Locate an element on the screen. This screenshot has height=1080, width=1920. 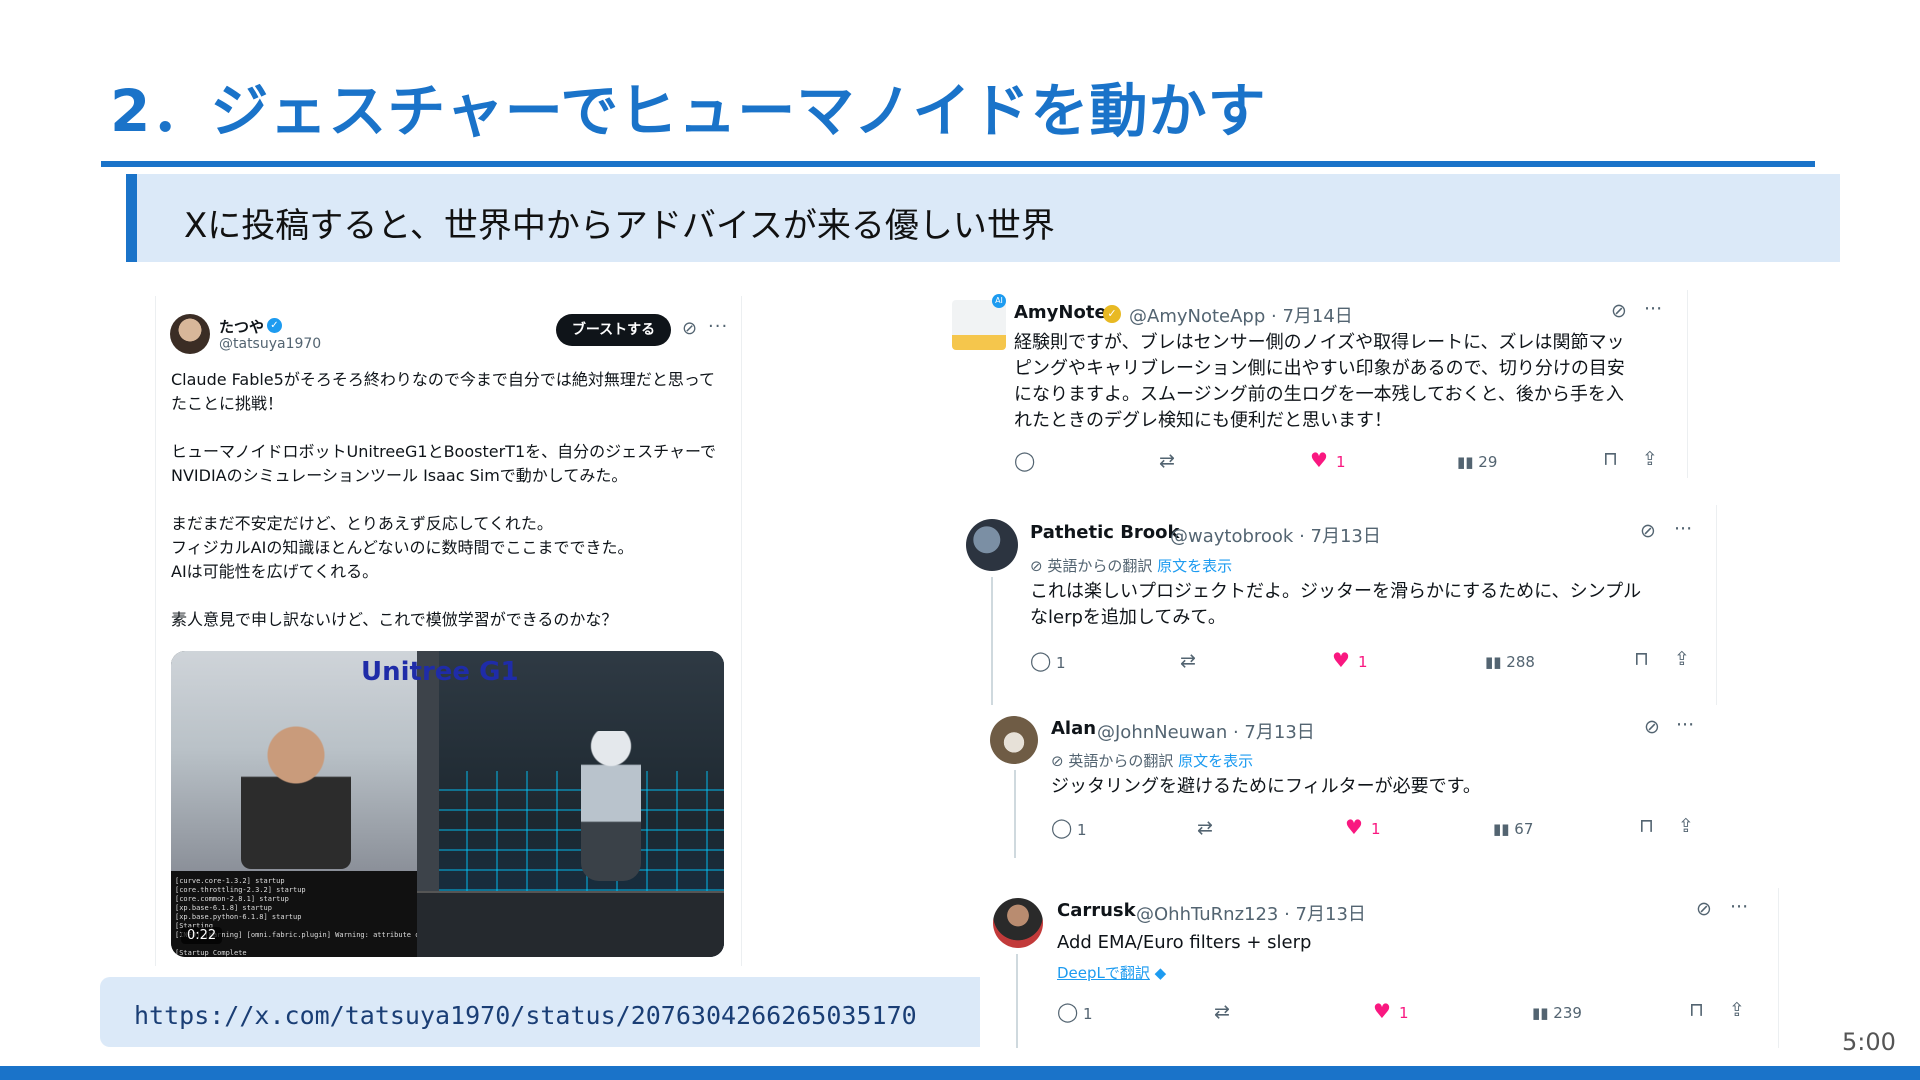
post-text-line: NVIDIAのシミュレーションツール Isaac Simで動かしてみた。 is located at coordinates (399, 475).